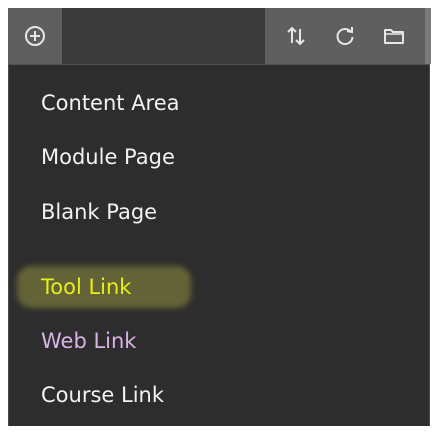 The image size is (439, 433). I want to click on sort-arrows-icon, so click(295, 36).